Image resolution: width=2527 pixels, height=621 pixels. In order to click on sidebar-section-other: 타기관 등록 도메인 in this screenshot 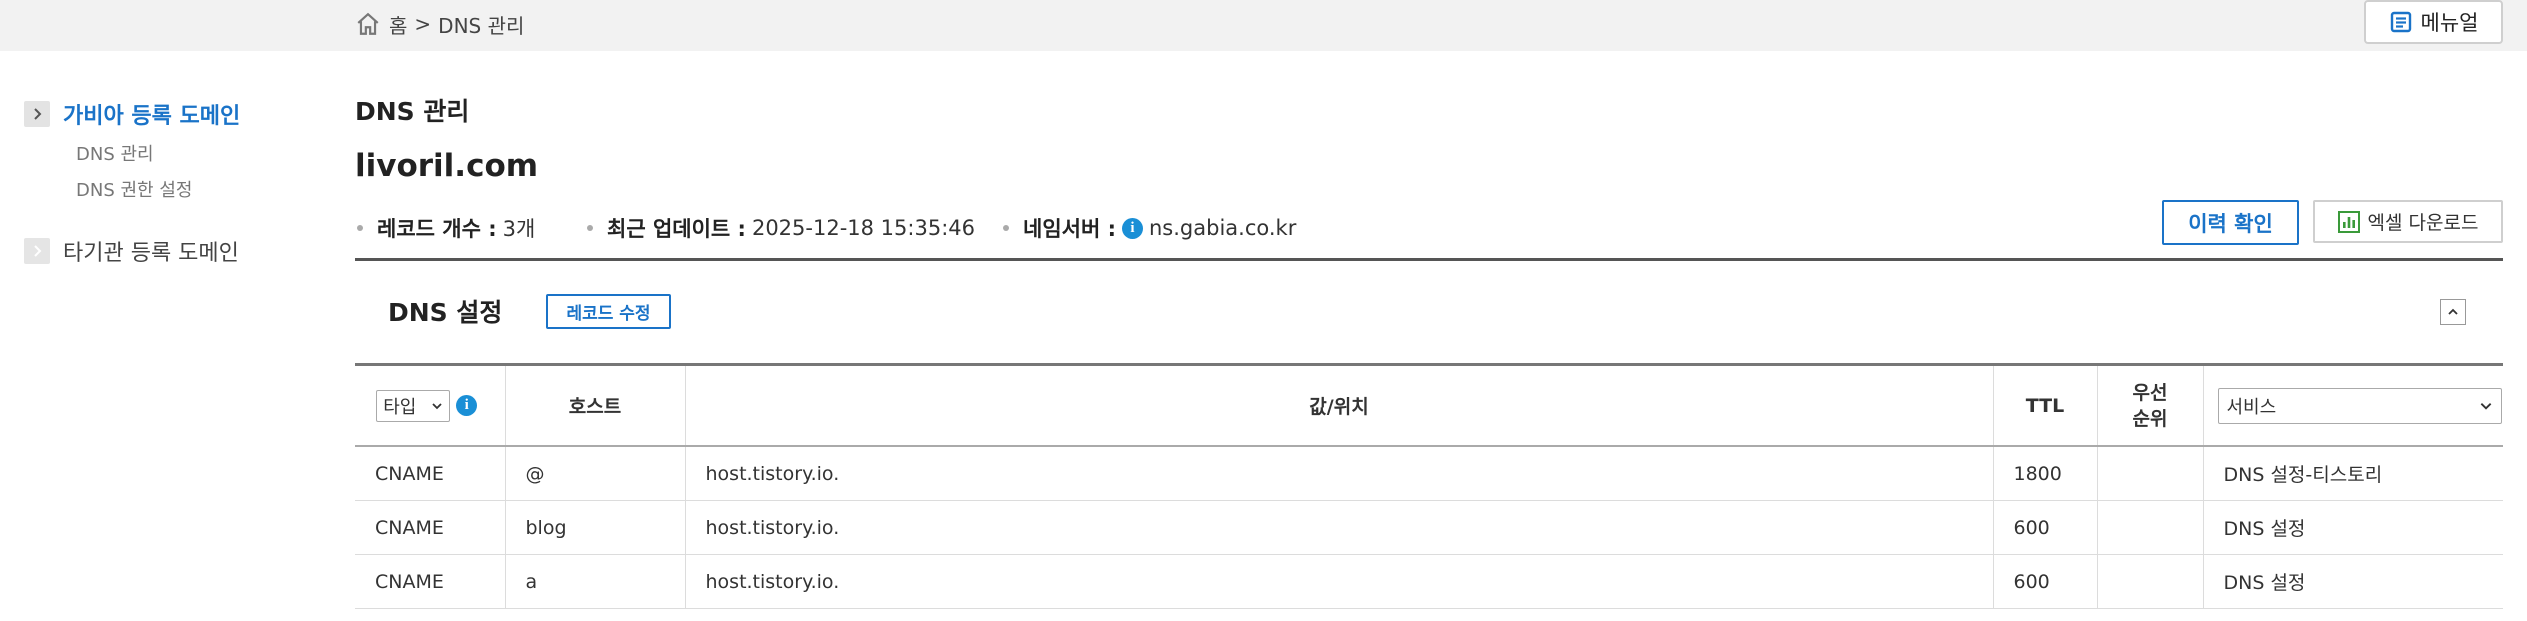, I will do `click(131, 251)`.